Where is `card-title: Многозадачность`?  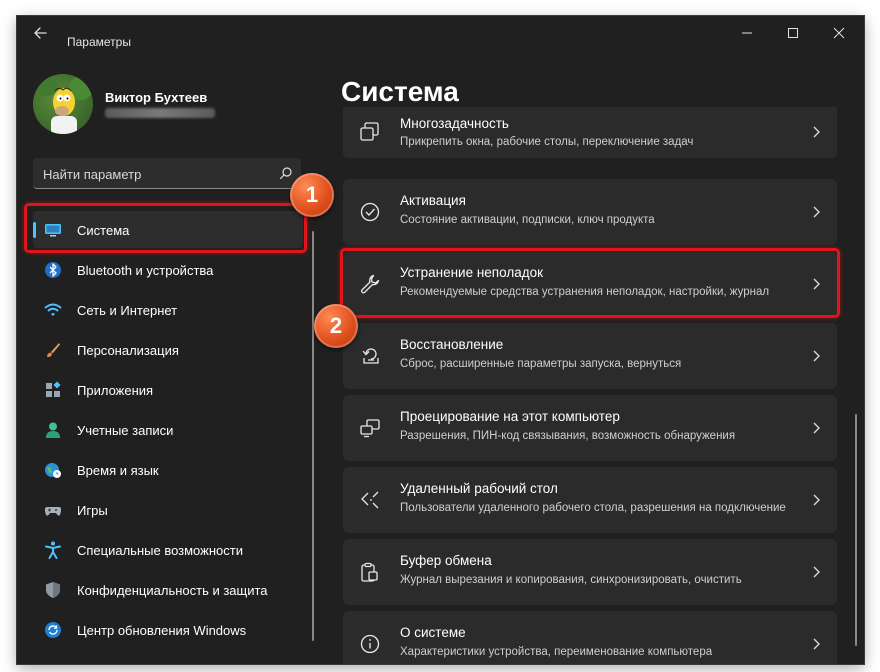 card-title: Многозадачность is located at coordinates (454, 123).